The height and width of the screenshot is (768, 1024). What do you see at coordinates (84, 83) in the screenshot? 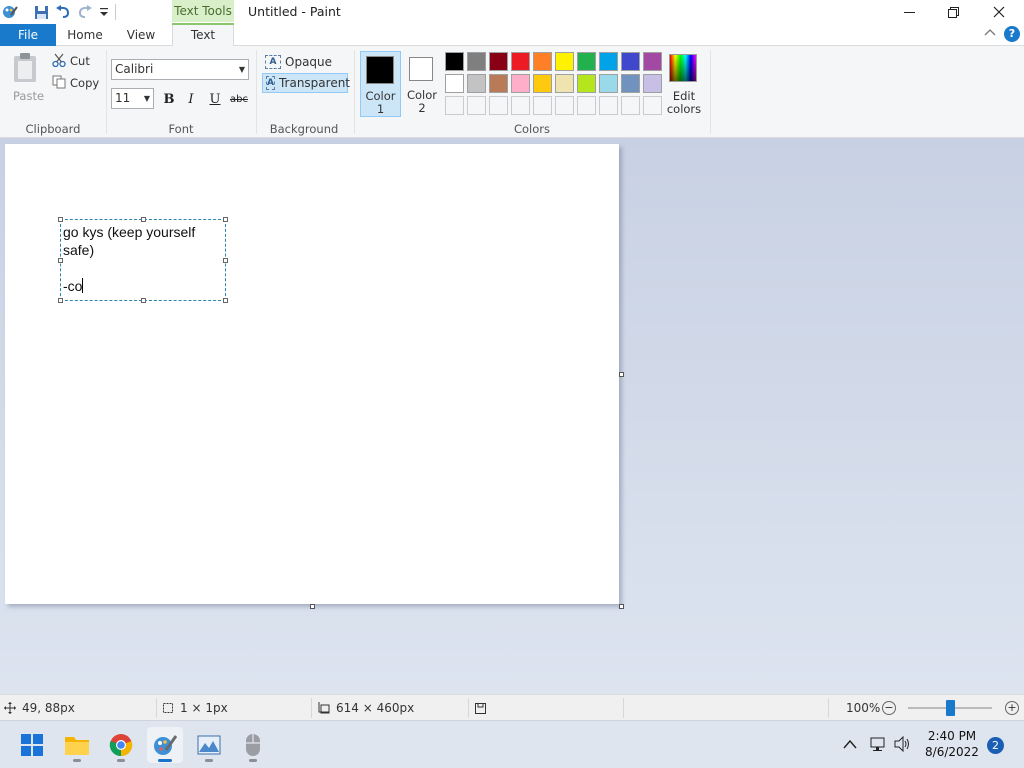
I see `copy-button: Copy` at bounding box center [84, 83].